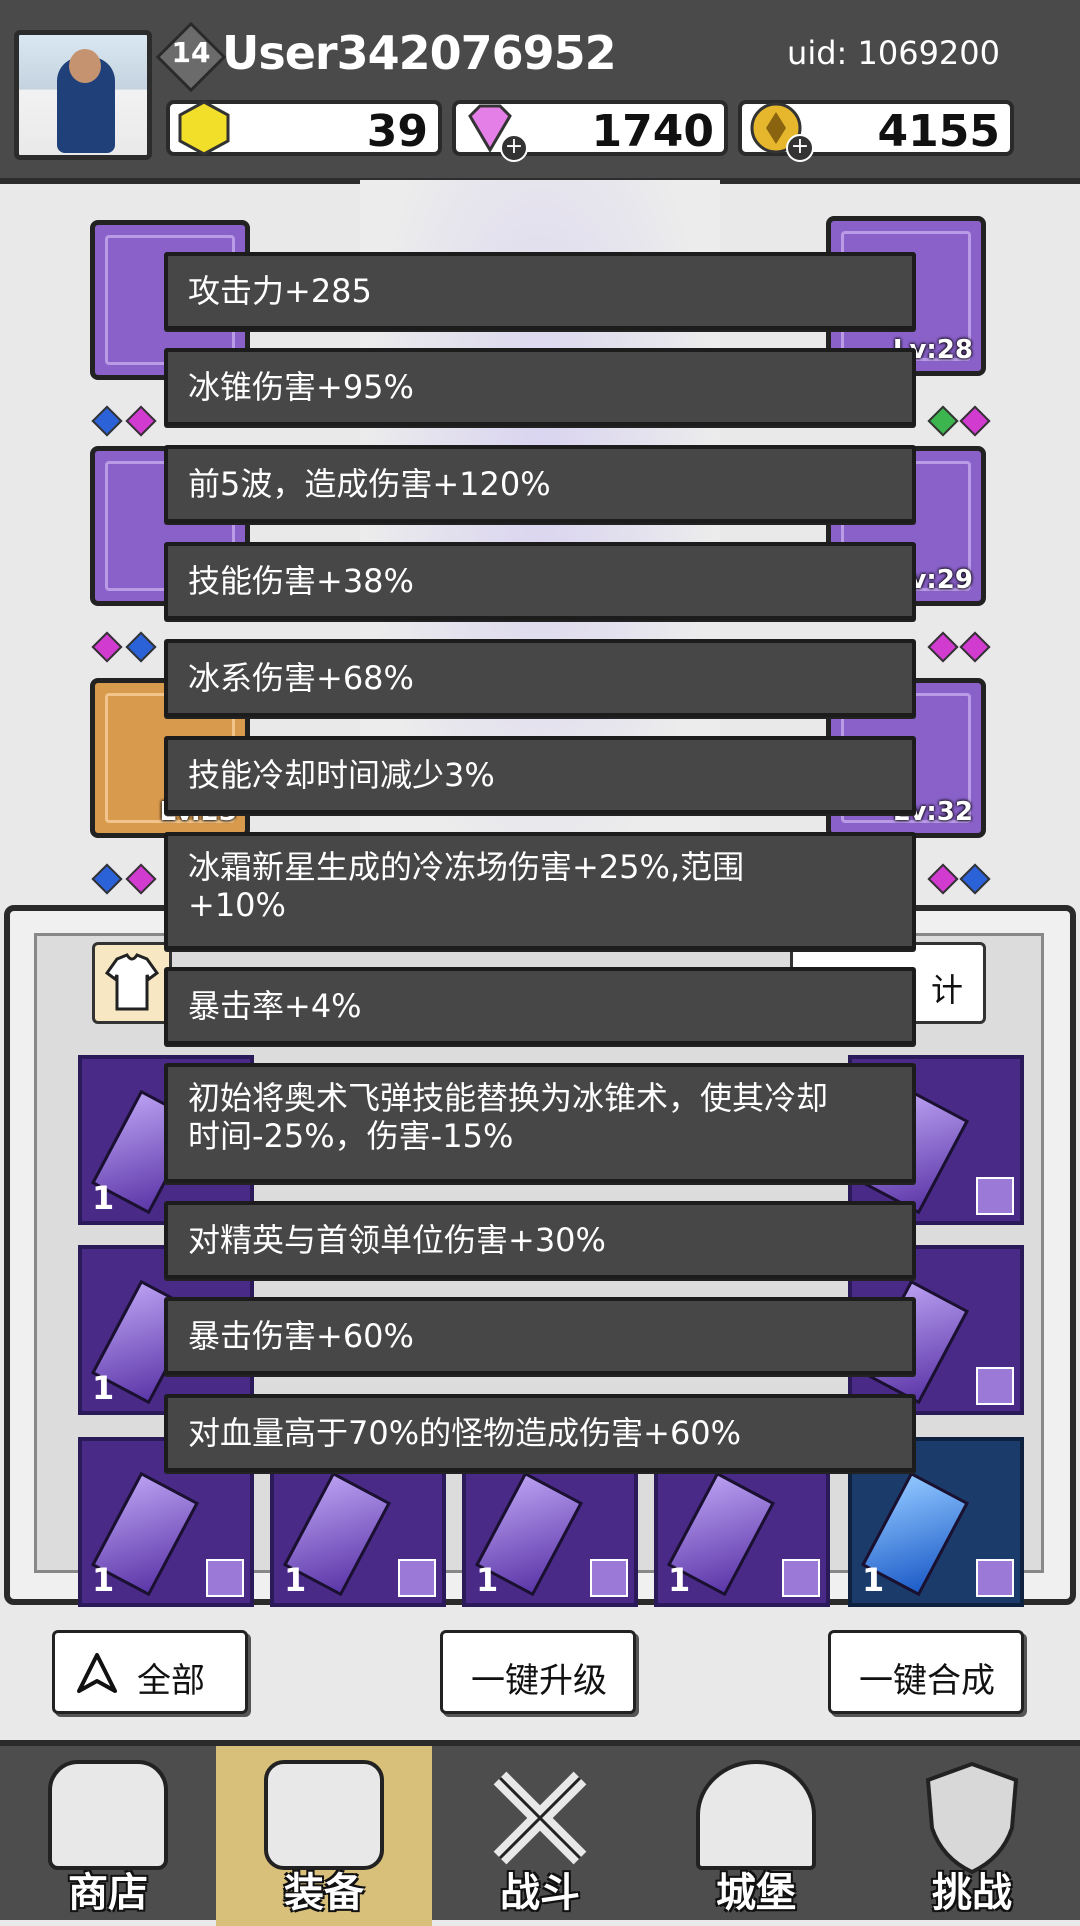  Describe the element at coordinates (540, 891) in the screenshot. I see `affix-line: 冰霜新星生成的冷冻场伤害+25%,范围+10%` at that location.